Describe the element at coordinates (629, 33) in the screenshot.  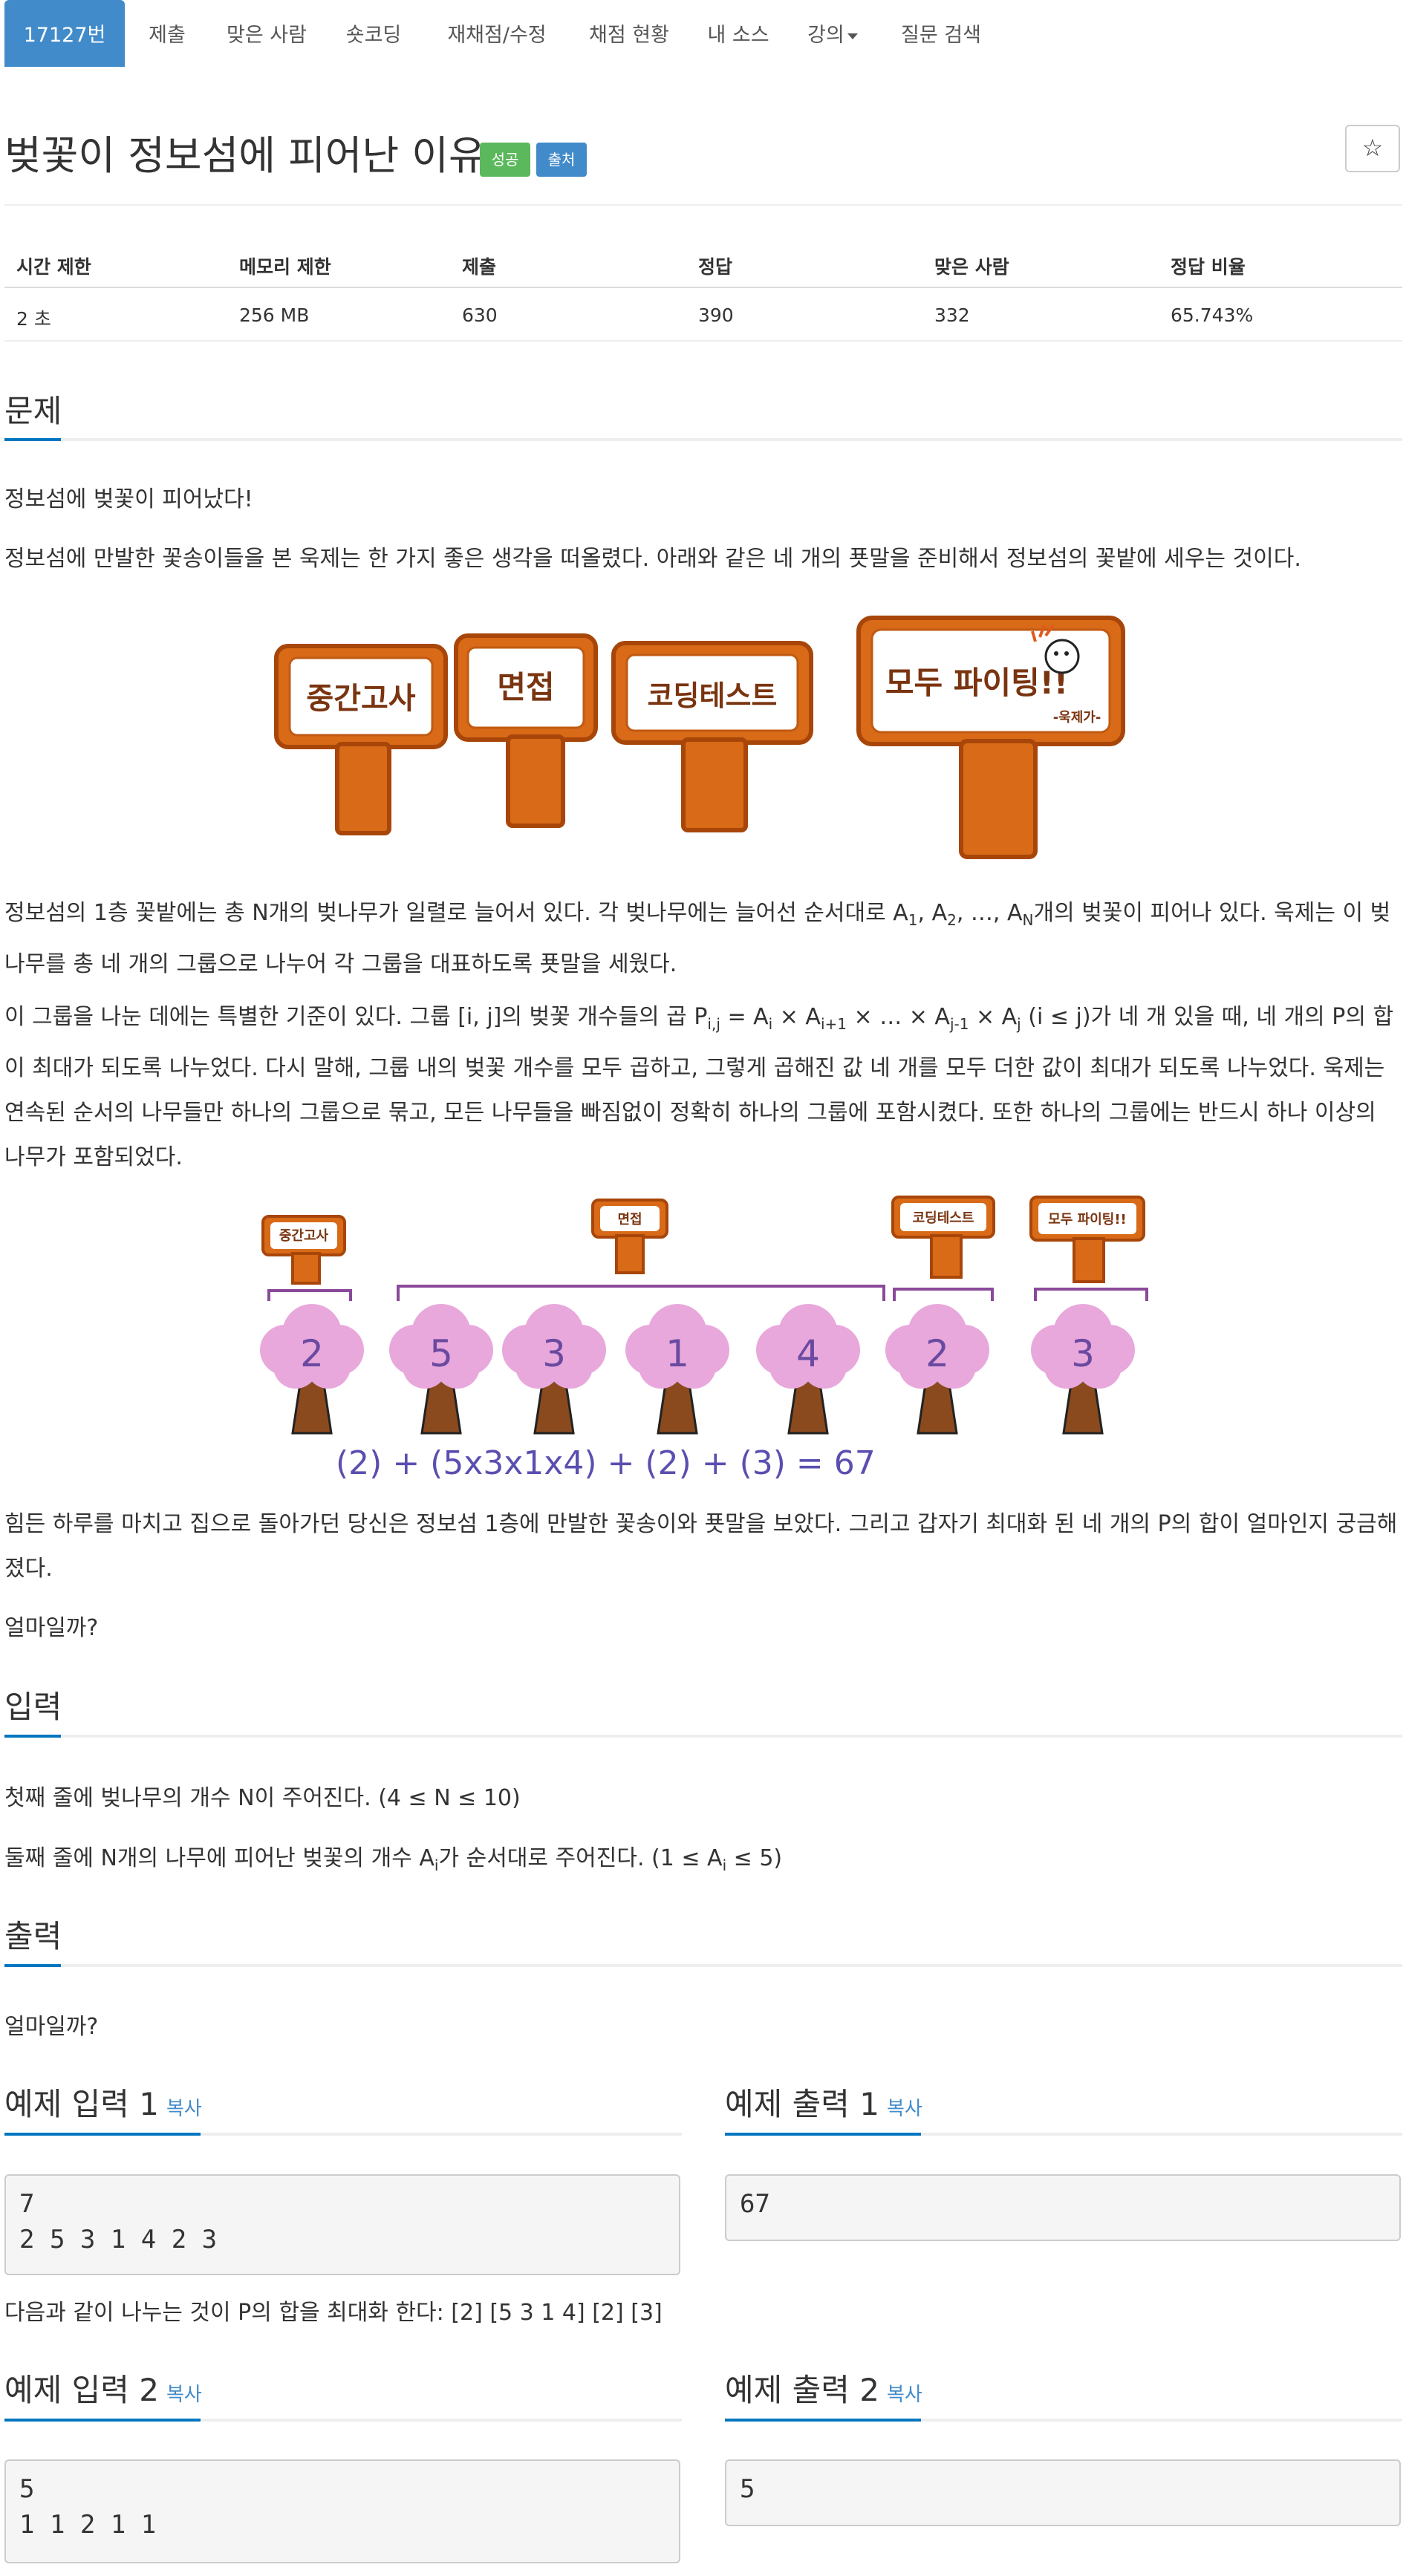
I see `tab-status: 채점 현황` at that location.